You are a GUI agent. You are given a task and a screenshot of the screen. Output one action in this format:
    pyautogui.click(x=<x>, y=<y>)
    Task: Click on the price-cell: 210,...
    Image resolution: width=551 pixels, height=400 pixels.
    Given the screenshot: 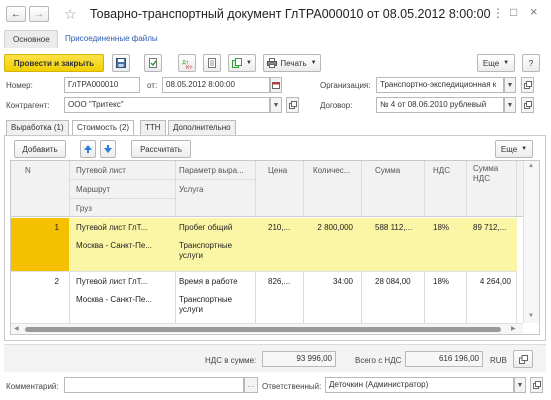 What is the action you would take?
    pyautogui.click(x=285, y=227)
    